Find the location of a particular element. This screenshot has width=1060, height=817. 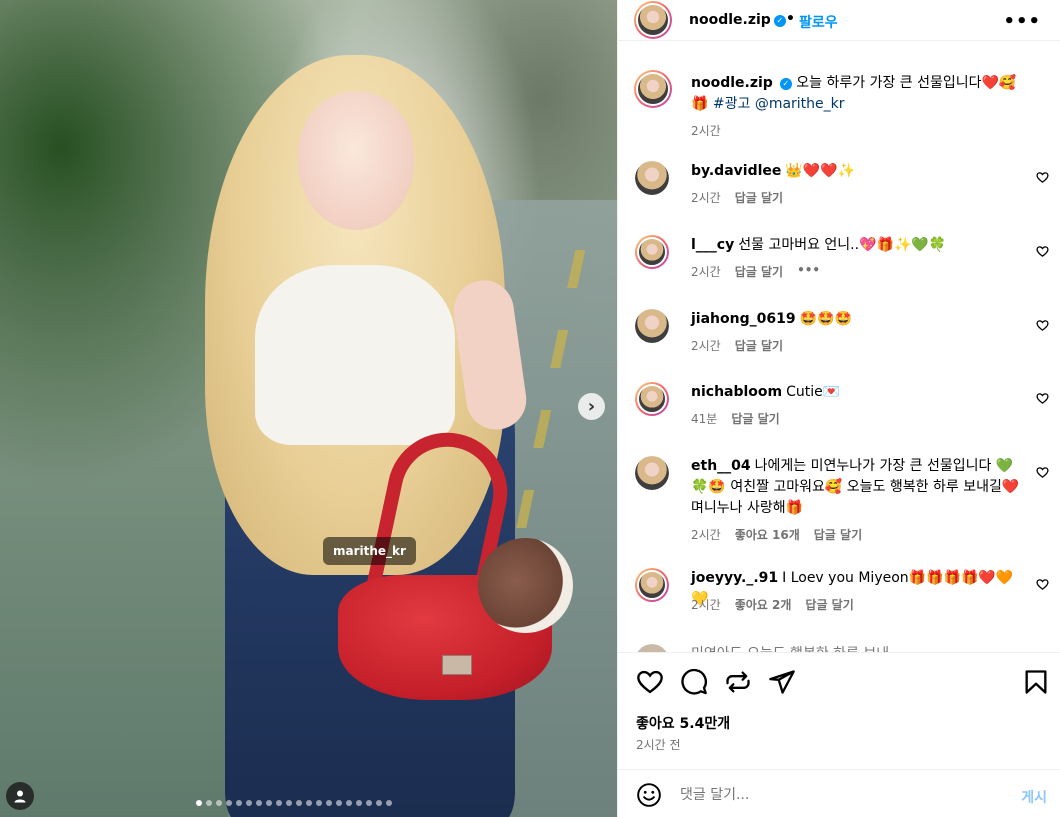

verified-badge-icon: ✓ is located at coordinates (785, 84).